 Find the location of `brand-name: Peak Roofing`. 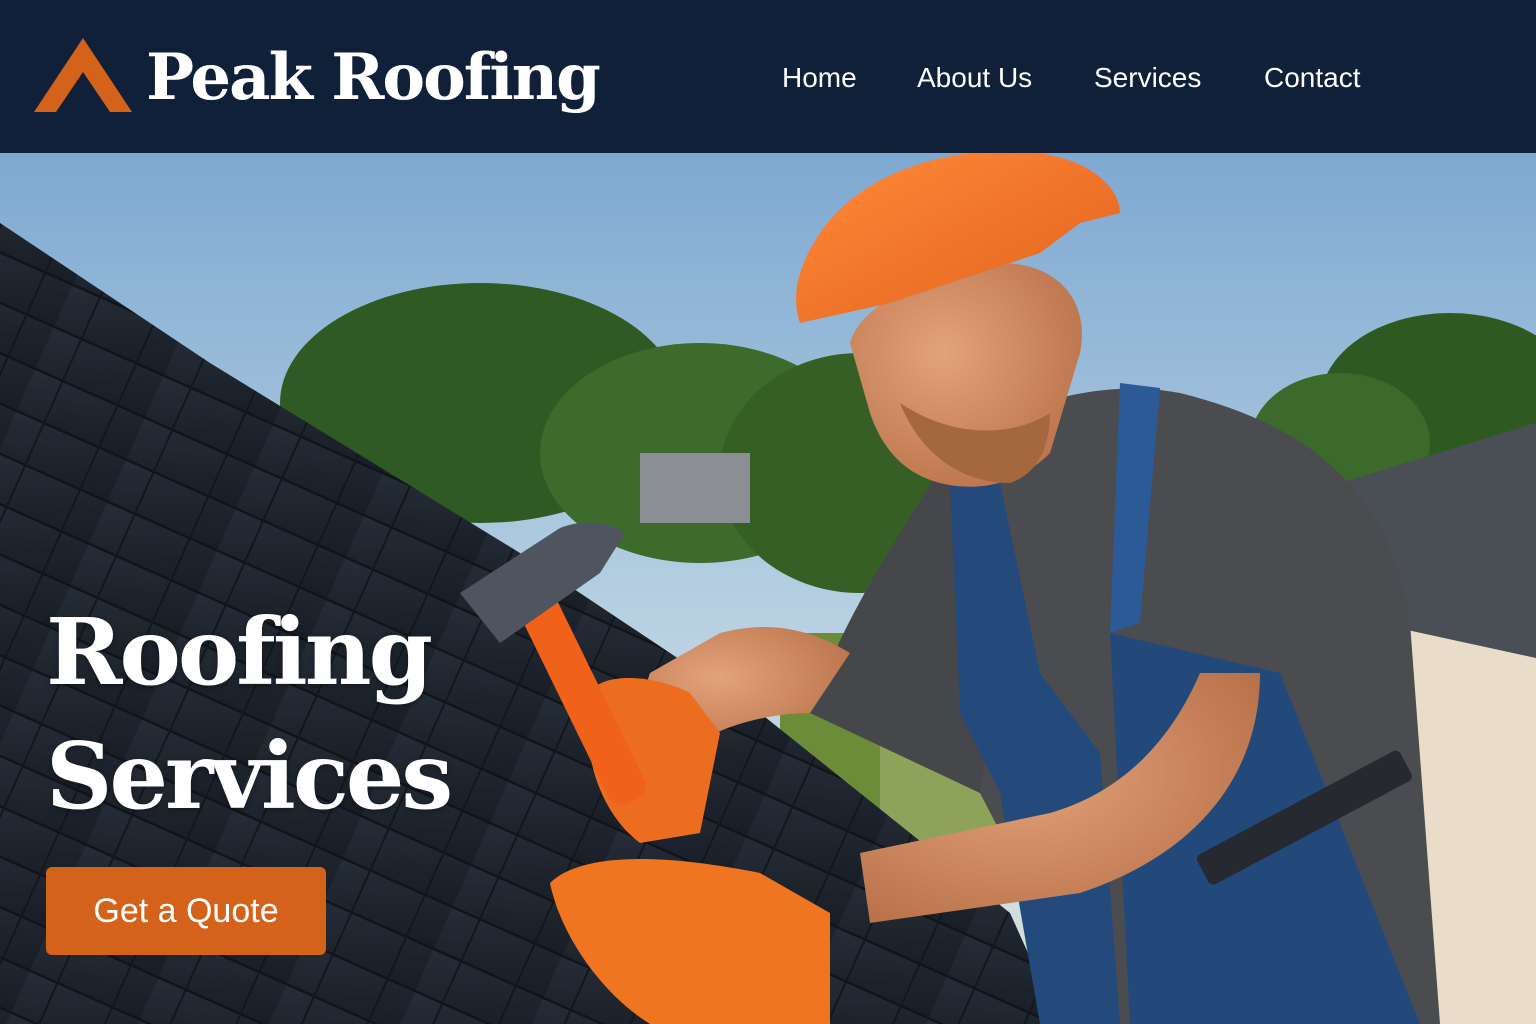

brand-name: Peak Roofing is located at coordinates (373, 77).